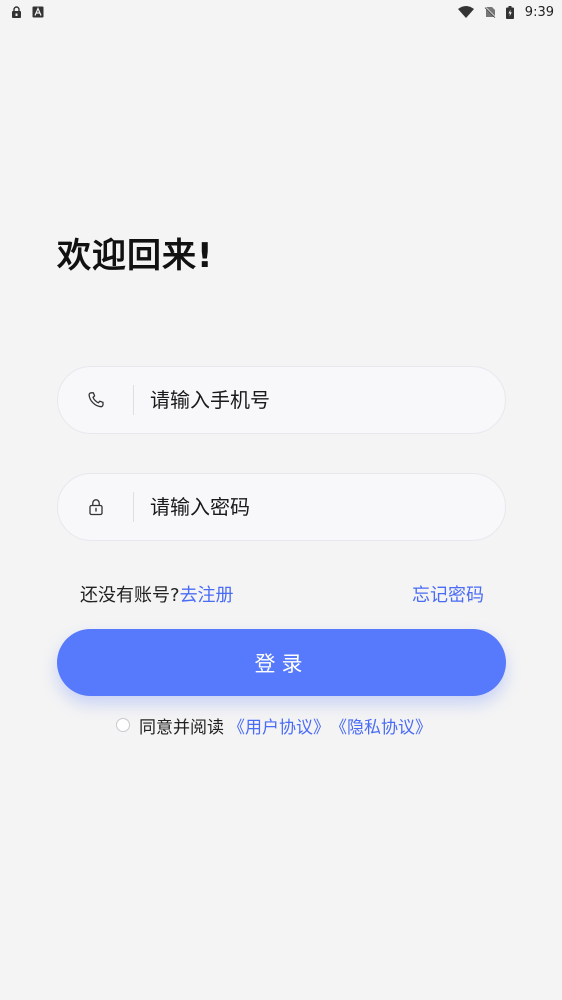 This screenshot has width=562, height=1000. I want to click on status-left, so click(27, 12).